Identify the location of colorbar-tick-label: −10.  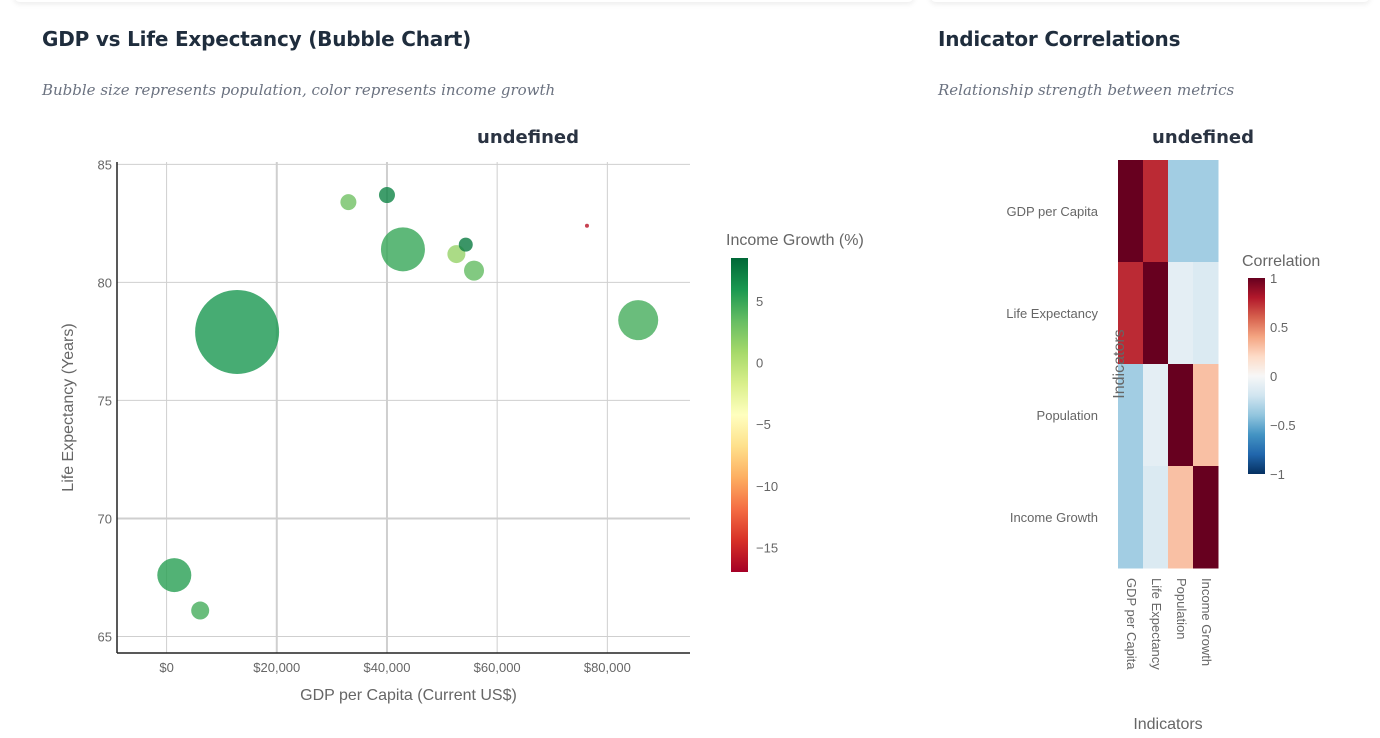
(767, 486).